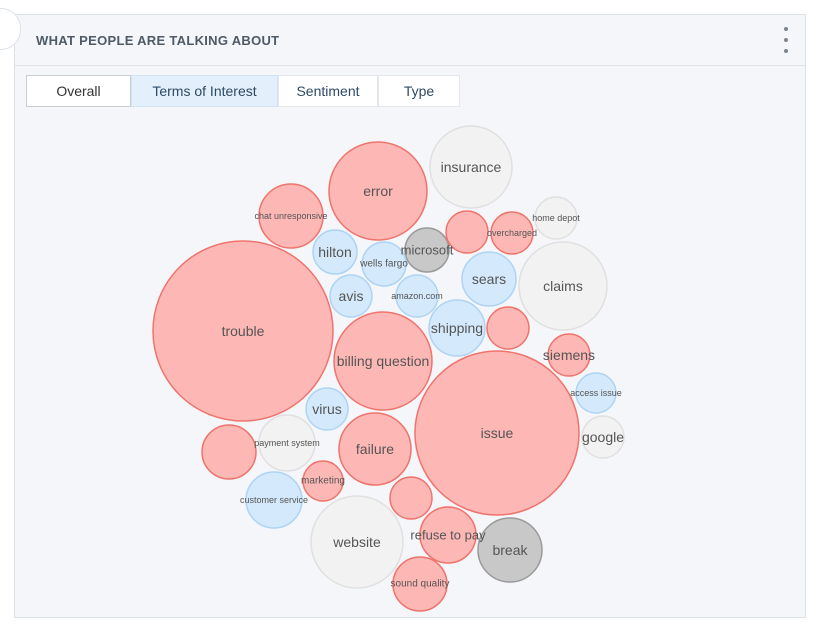  I want to click on bubble-label-amazon-com: amazon.com, so click(417, 296).